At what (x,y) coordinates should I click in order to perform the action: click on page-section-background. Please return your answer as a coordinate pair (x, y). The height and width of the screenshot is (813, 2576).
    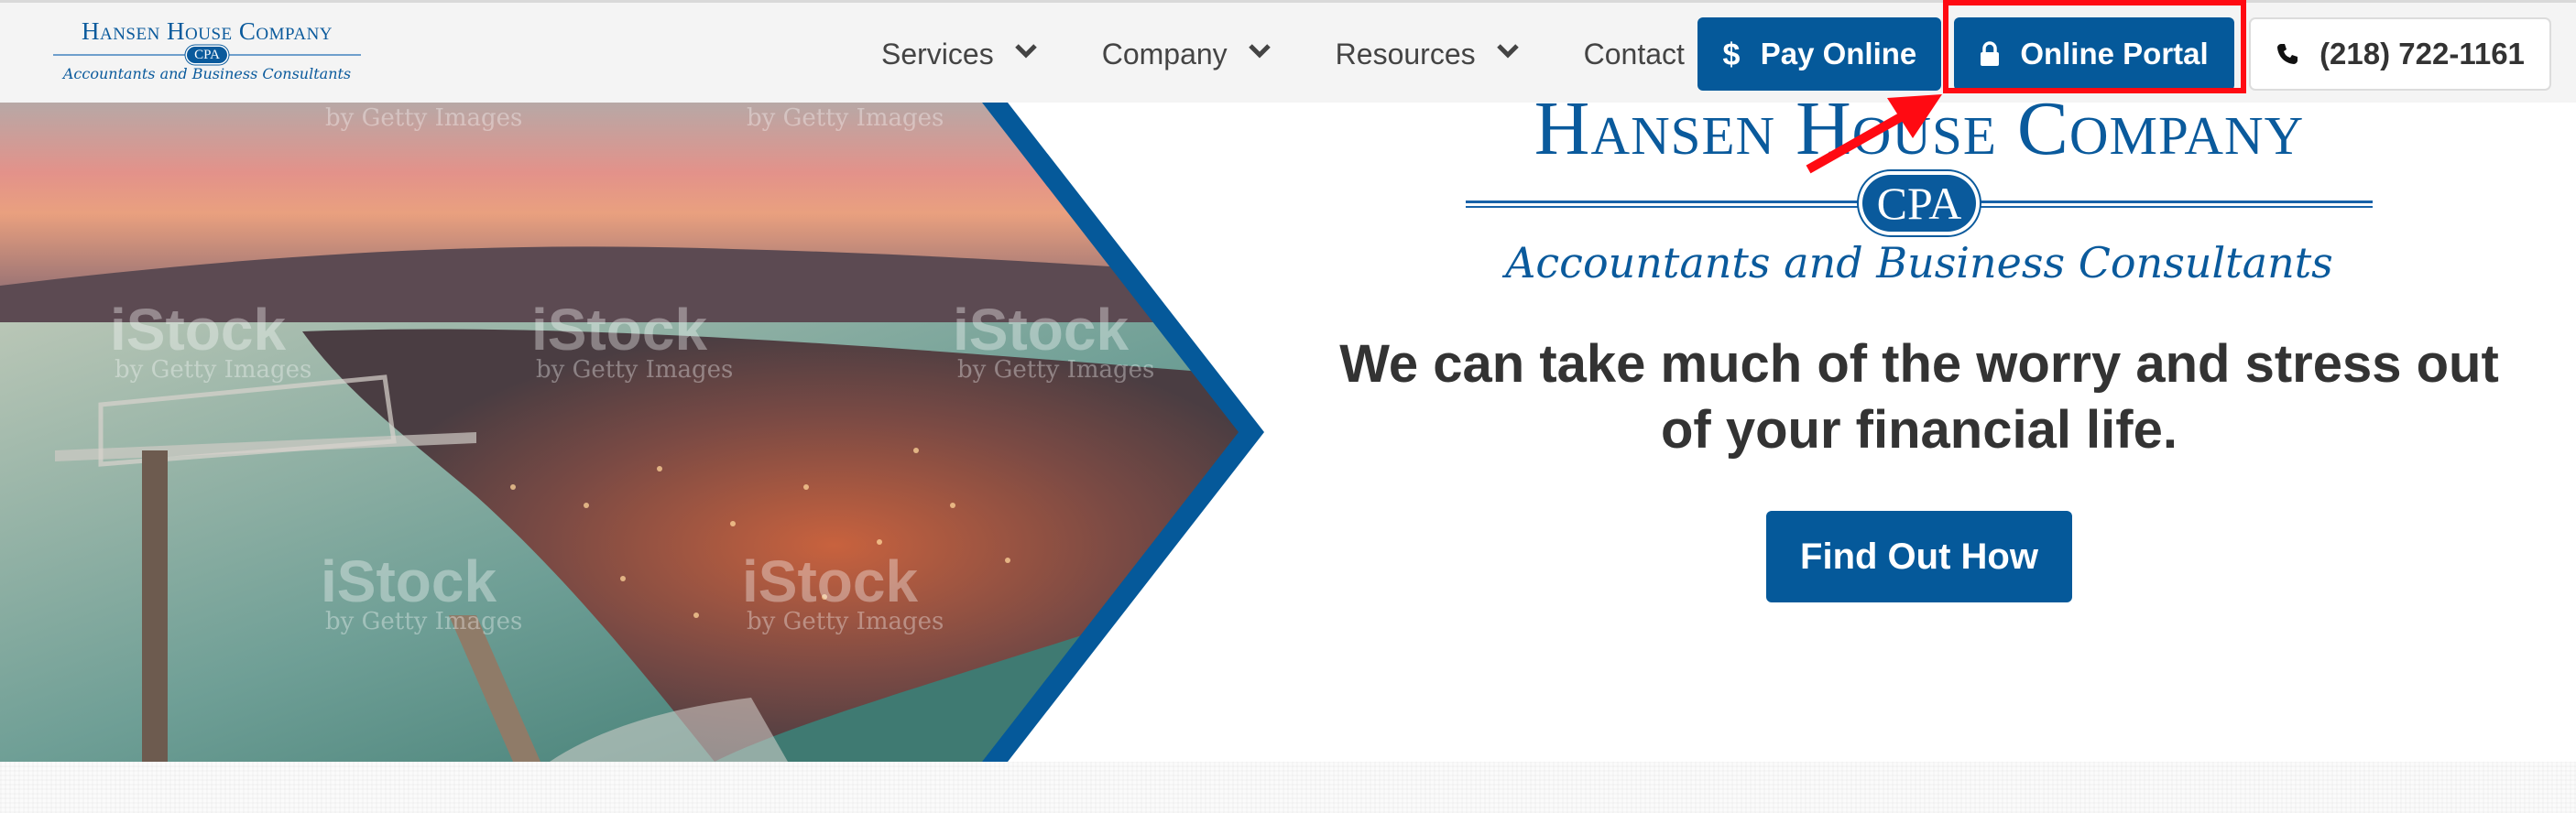
    Looking at the image, I should click on (1288, 788).